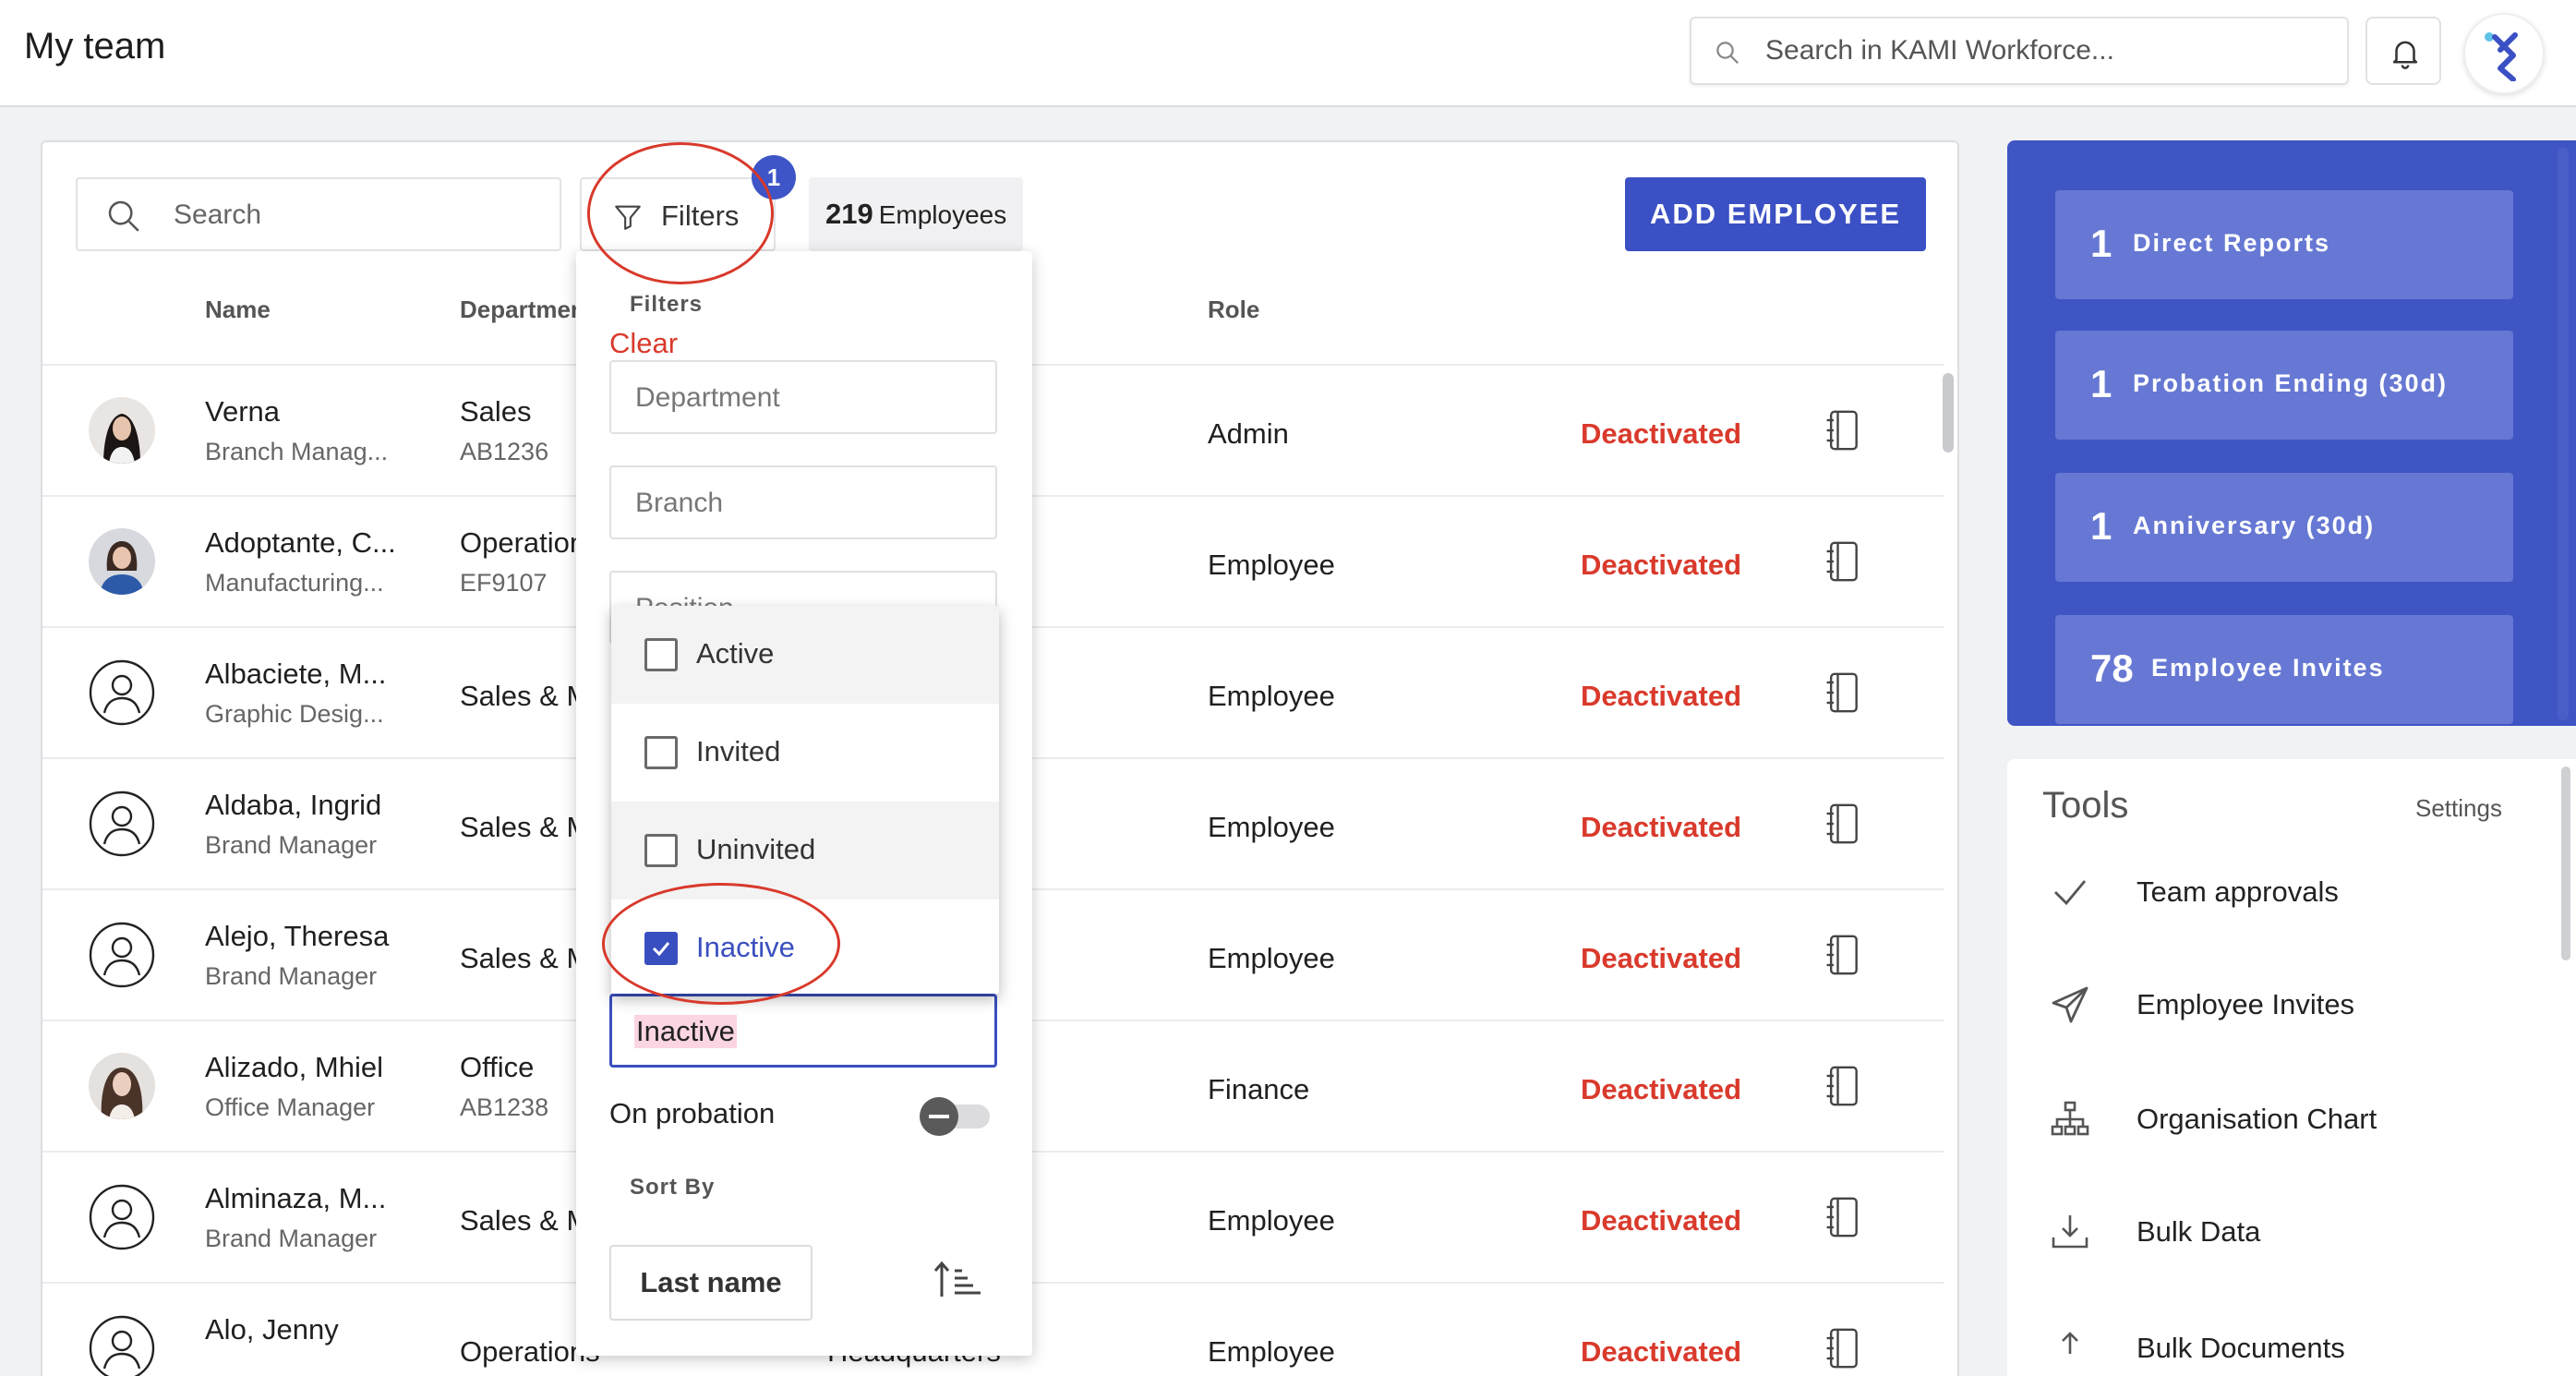 The width and height of the screenshot is (2576, 1376). I want to click on employee-department: Office, so click(498, 1067).